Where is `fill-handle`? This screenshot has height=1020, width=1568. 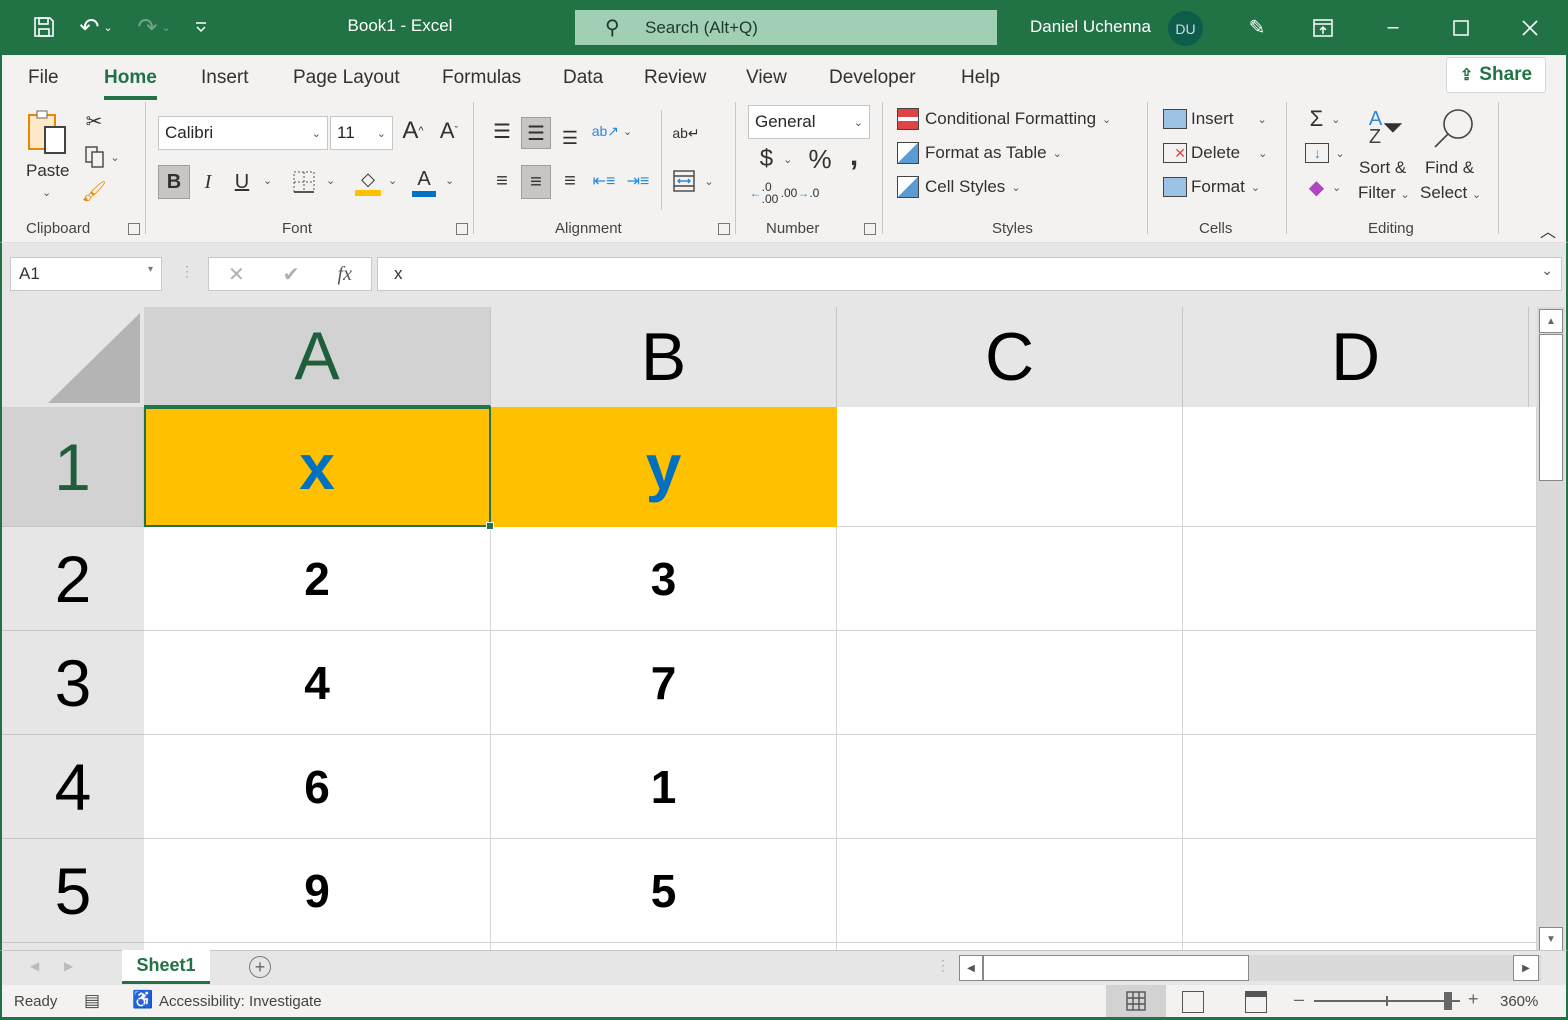
fill-handle is located at coordinates (490, 526).